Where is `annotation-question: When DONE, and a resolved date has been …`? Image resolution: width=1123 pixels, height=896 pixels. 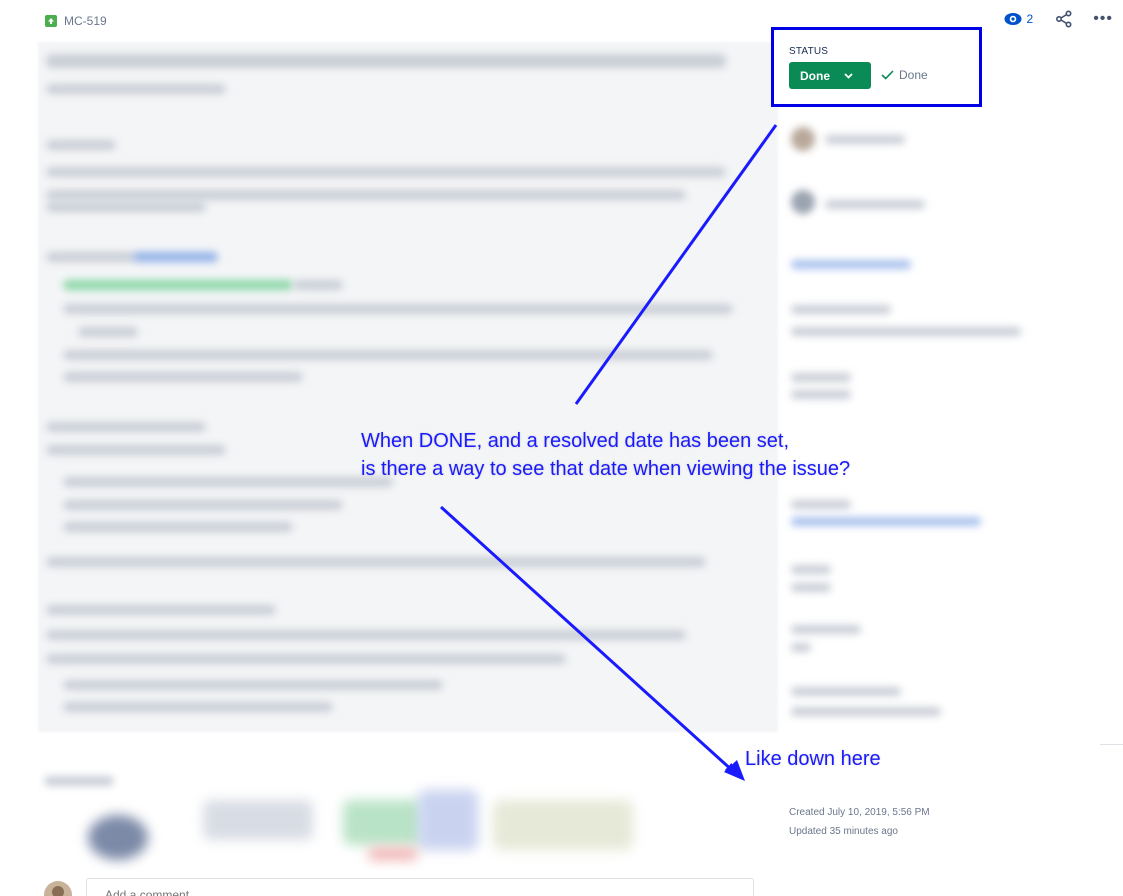 annotation-question: When DONE, and a resolved date has been … is located at coordinates (681, 455).